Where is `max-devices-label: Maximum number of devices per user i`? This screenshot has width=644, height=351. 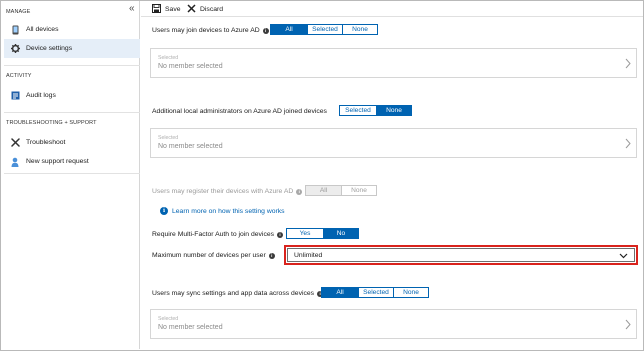 max-devices-label: Maximum number of devices per user i is located at coordinates (213, 255).